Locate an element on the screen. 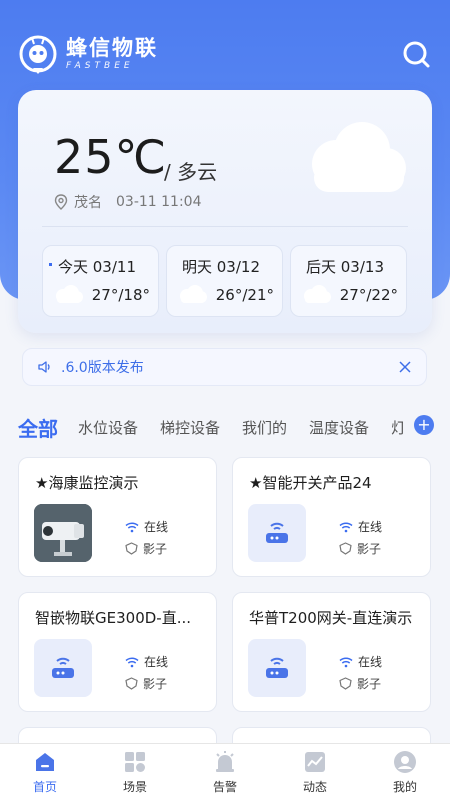 The image size is (450, 800). nav-activity: 动态 is located at coordinates (315, 772).